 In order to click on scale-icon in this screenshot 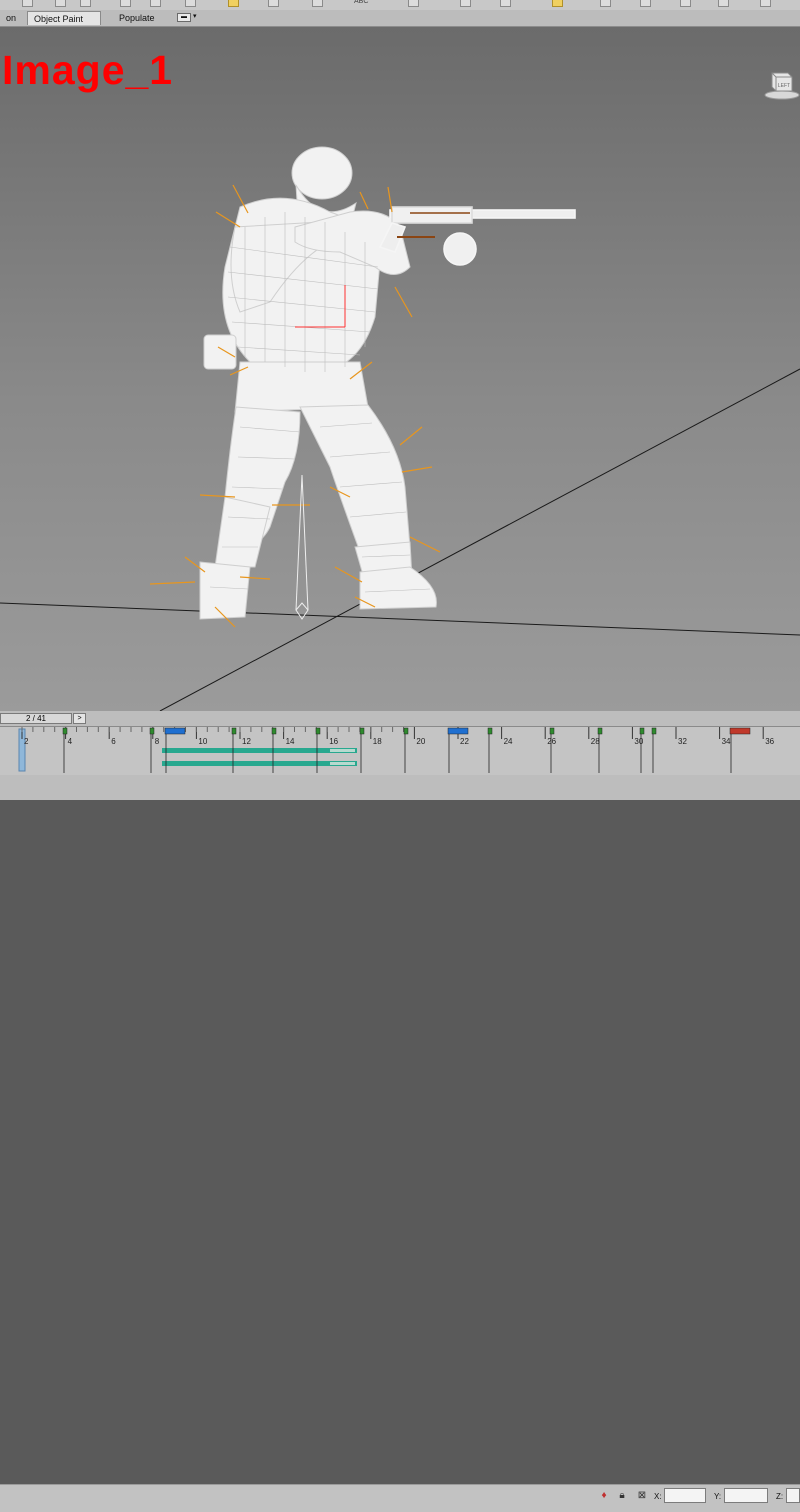, I will do `click(190, 3)`.